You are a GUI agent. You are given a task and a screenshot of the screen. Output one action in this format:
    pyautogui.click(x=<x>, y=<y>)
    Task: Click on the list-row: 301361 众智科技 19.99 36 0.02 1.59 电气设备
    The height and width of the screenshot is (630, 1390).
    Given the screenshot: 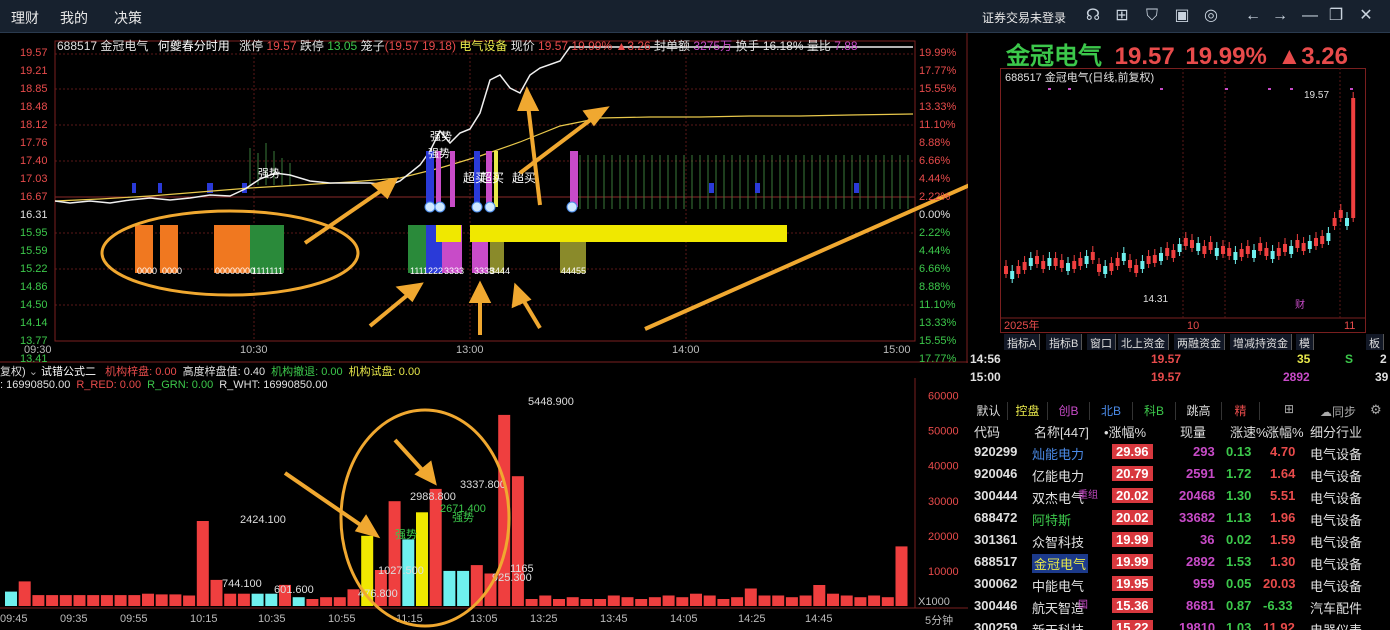 What is the action you would take?
    pyautogui.click(x=1181, y=541)
    